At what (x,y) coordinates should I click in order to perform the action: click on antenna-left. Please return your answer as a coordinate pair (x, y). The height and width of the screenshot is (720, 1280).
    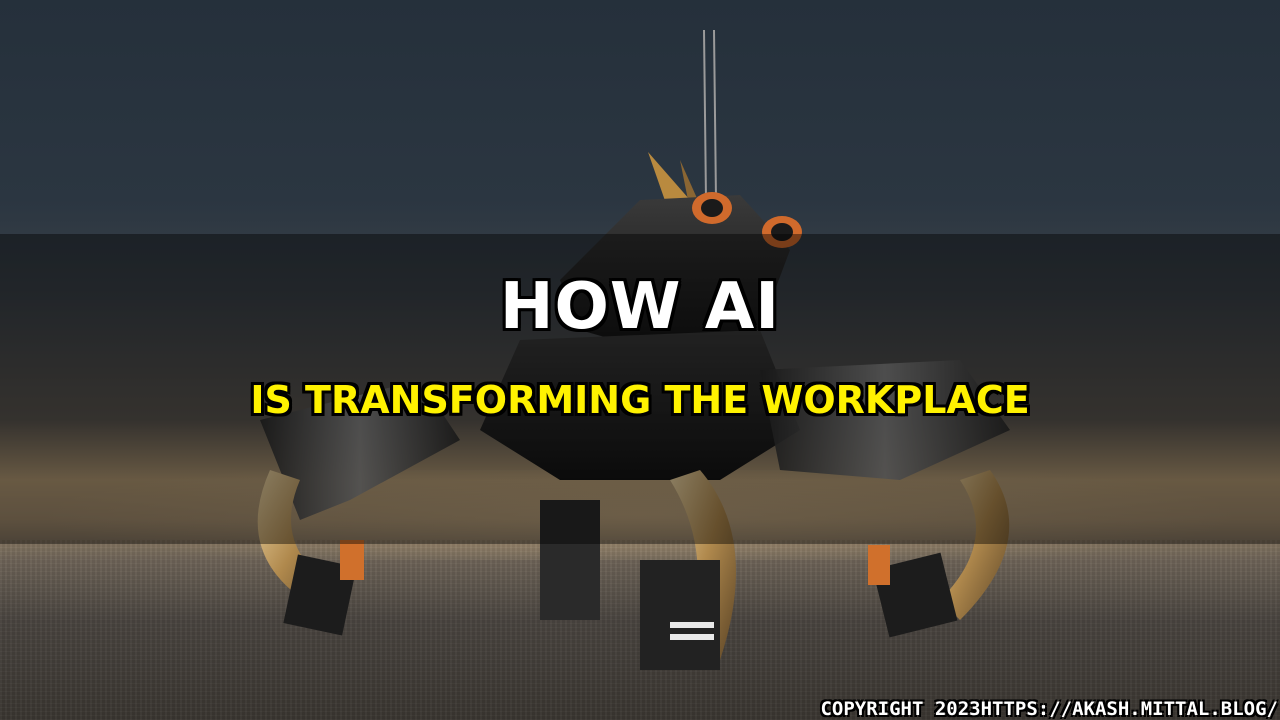
    Looking at the image, I should click on (705, 115).